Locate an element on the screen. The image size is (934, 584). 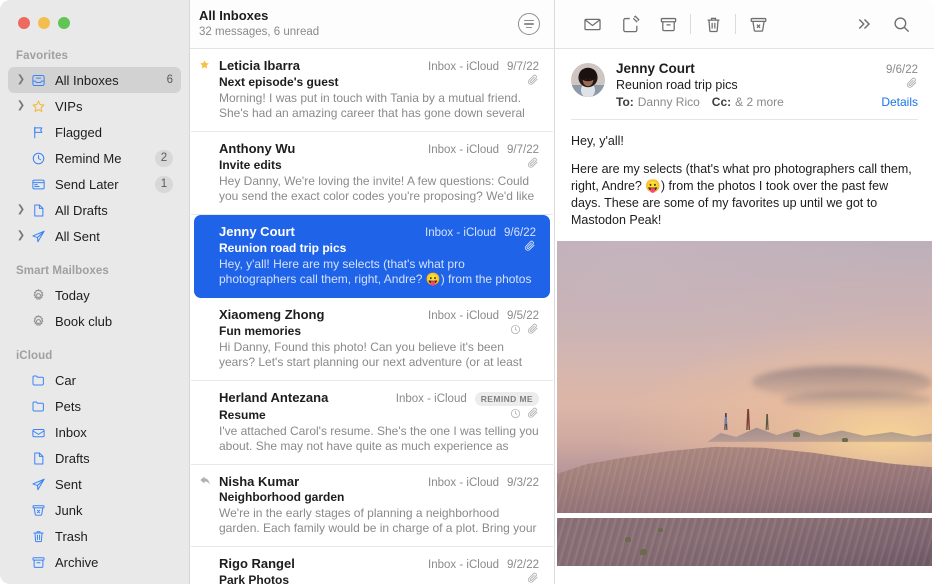
sidebar-item-sent: Sent is located at coordinates (94, 484).